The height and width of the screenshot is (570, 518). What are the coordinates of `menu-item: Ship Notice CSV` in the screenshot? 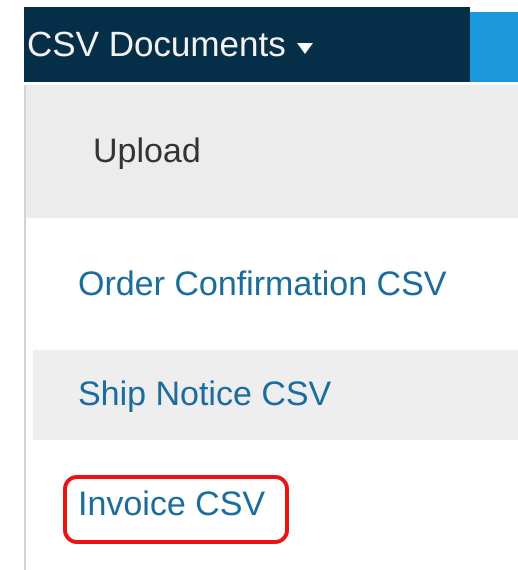 It's located at (275, 395).